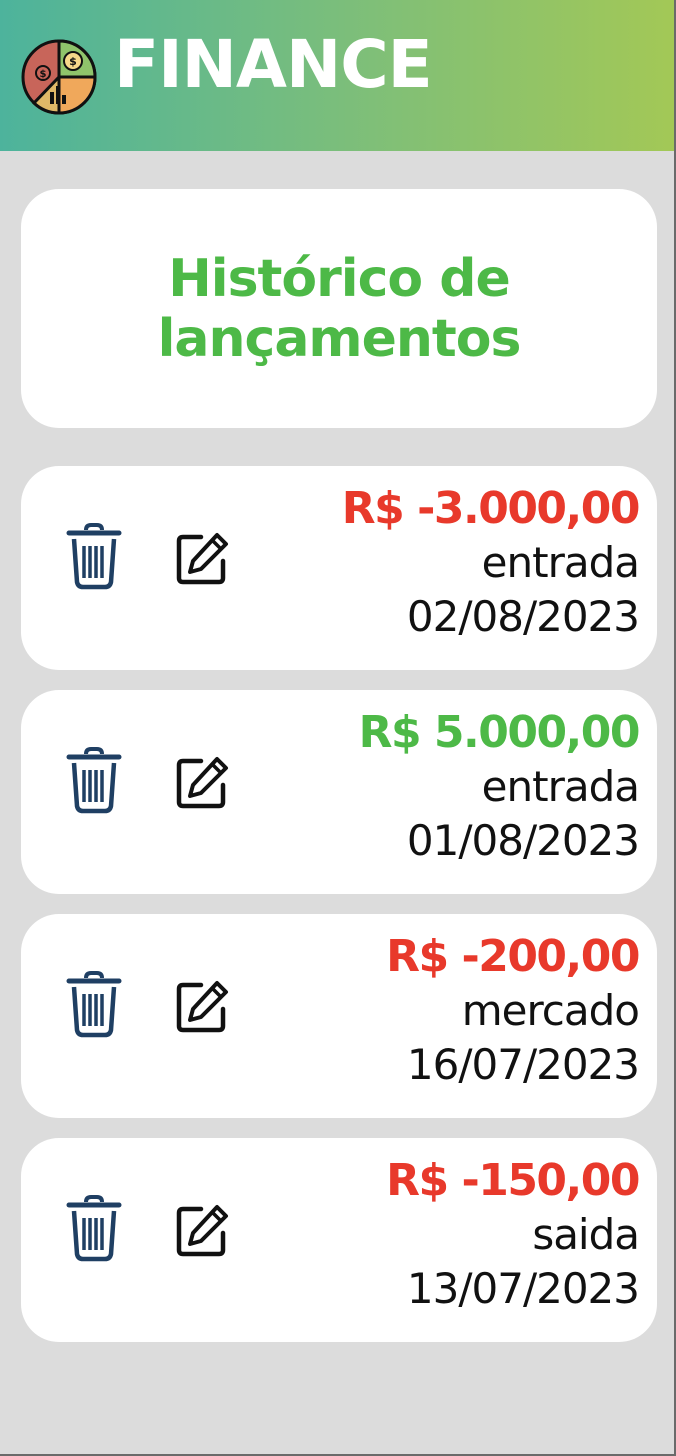 This screenshot has width=676, height=1456. I want to click on entry-amount: R$ 5.000,00, so click(499, 732).